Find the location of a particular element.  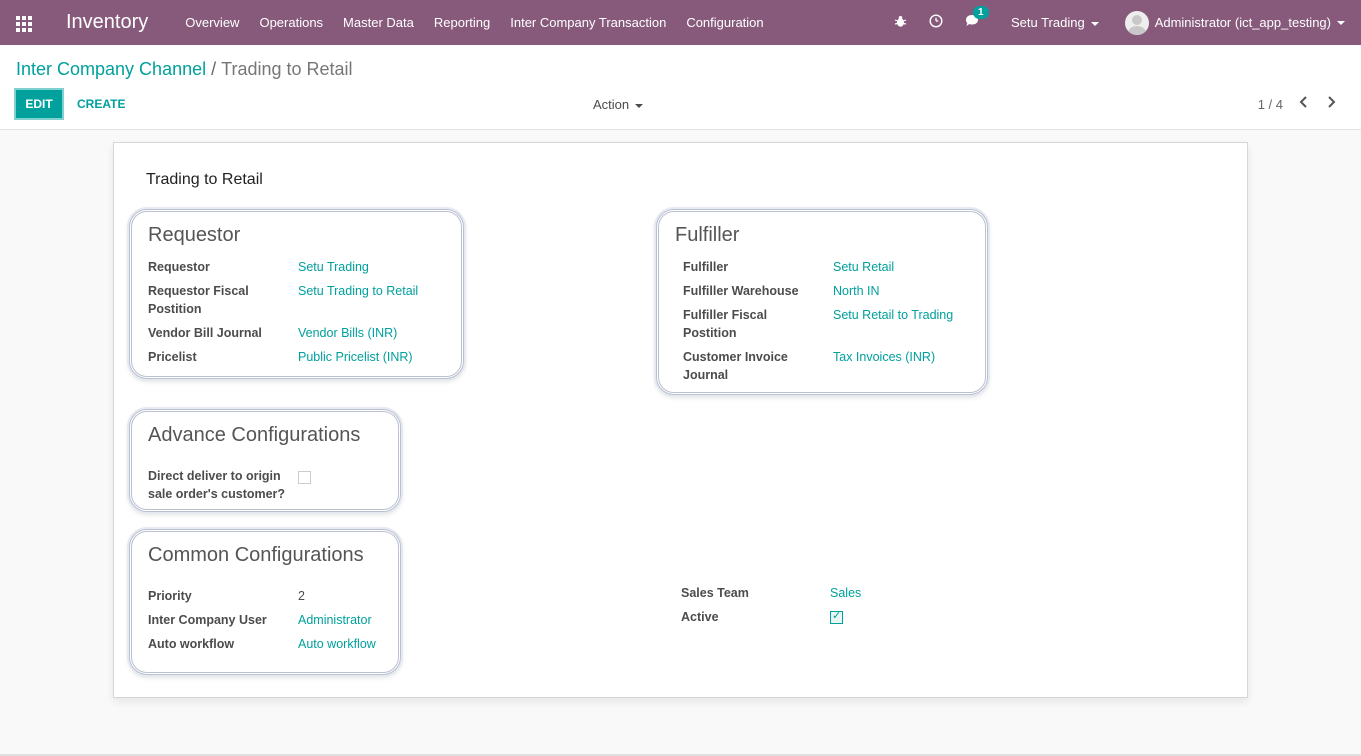

edit-button: EDIT is located at coordinates (39, 104).